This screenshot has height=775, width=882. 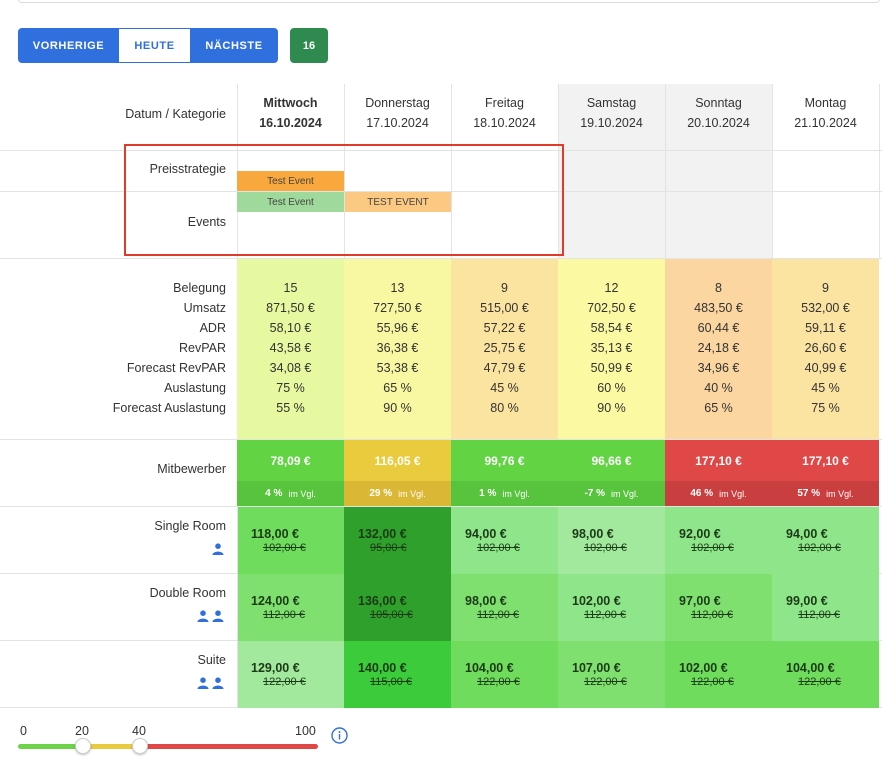 What do you see at coordinates (397, 388) in the screenshot?
I see `metric-value: 65 %` at bounding box center [397, 388].